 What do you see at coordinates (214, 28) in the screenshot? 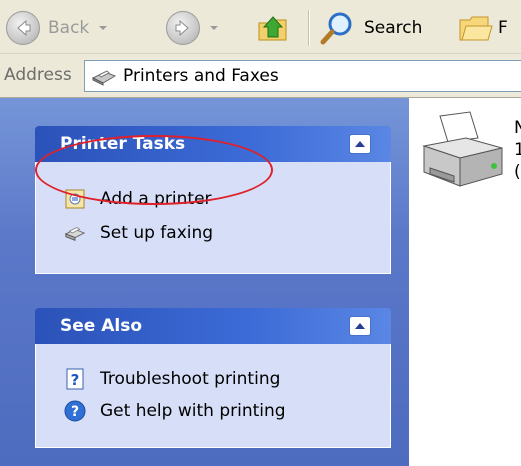
I see `forward-dropdown-icon` at bounding box center [214, 28].